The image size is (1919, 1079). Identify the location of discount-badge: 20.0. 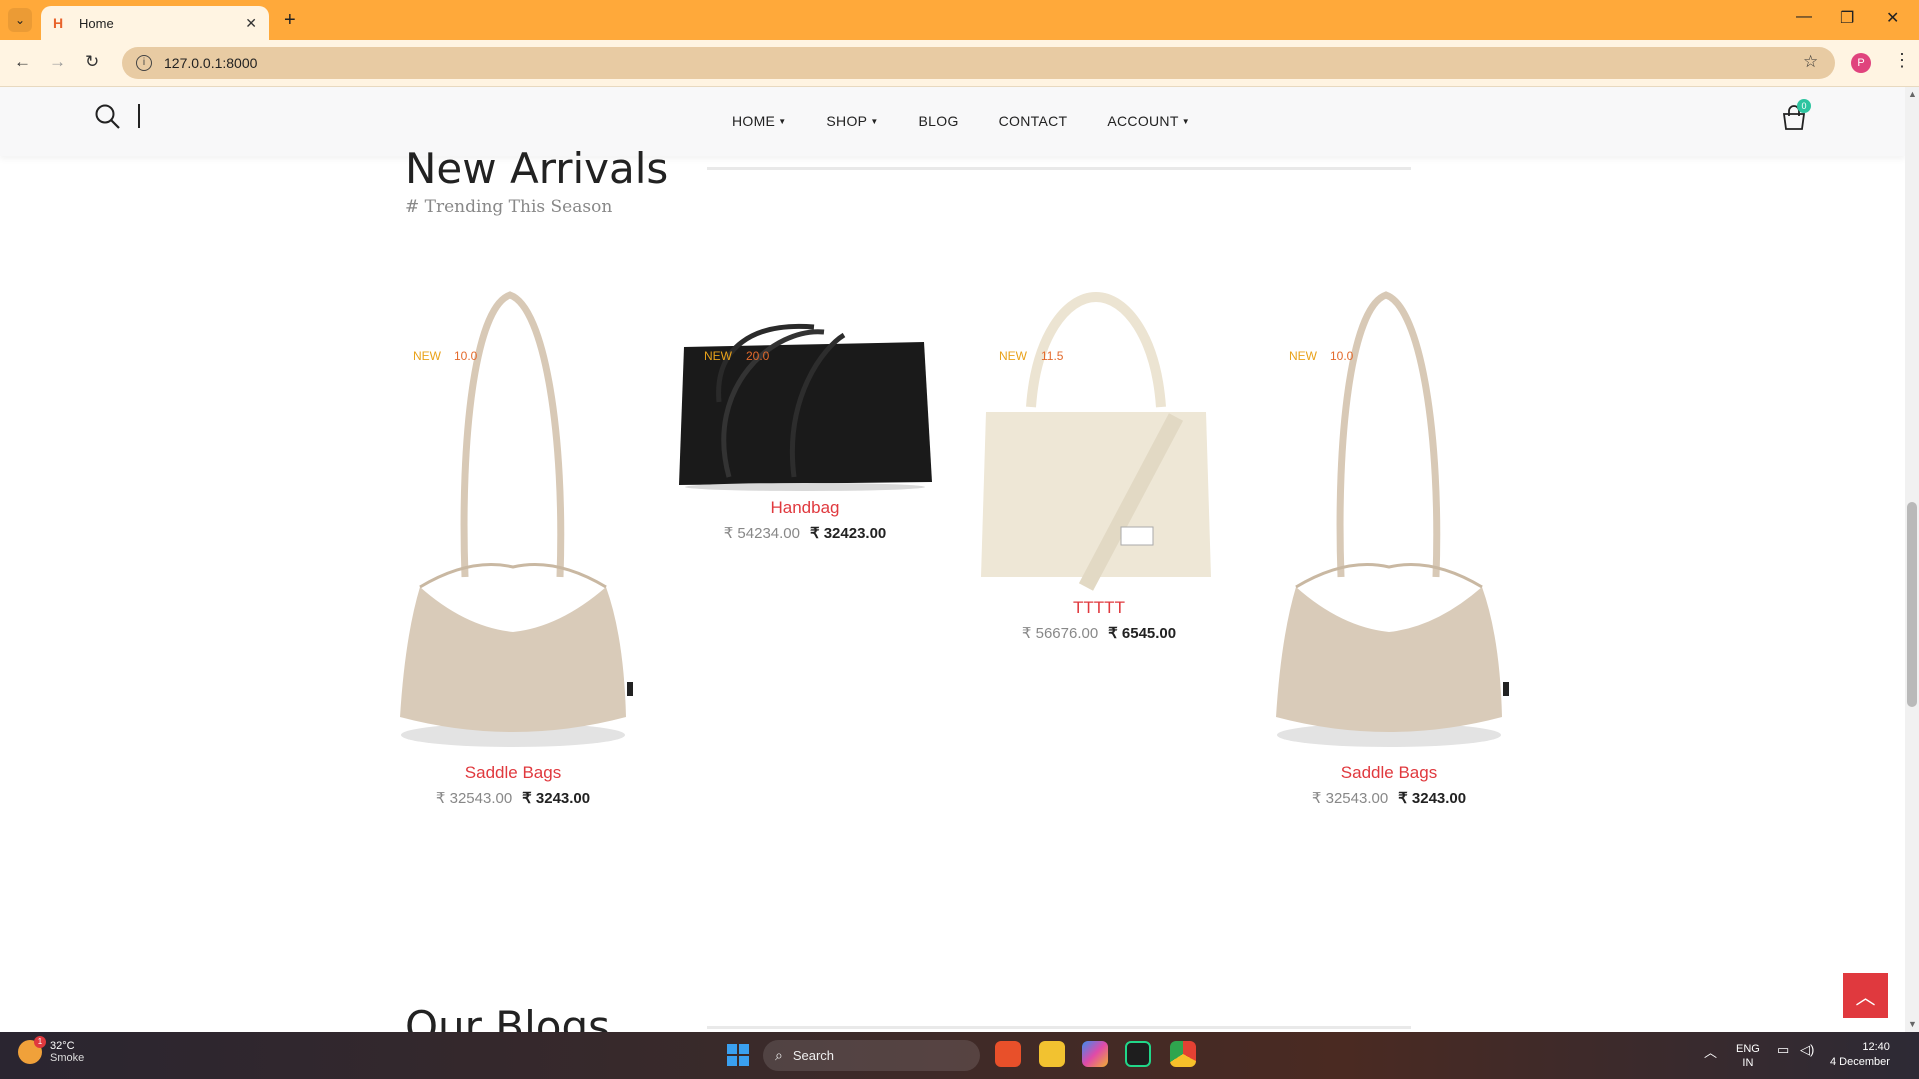
(758, 356).